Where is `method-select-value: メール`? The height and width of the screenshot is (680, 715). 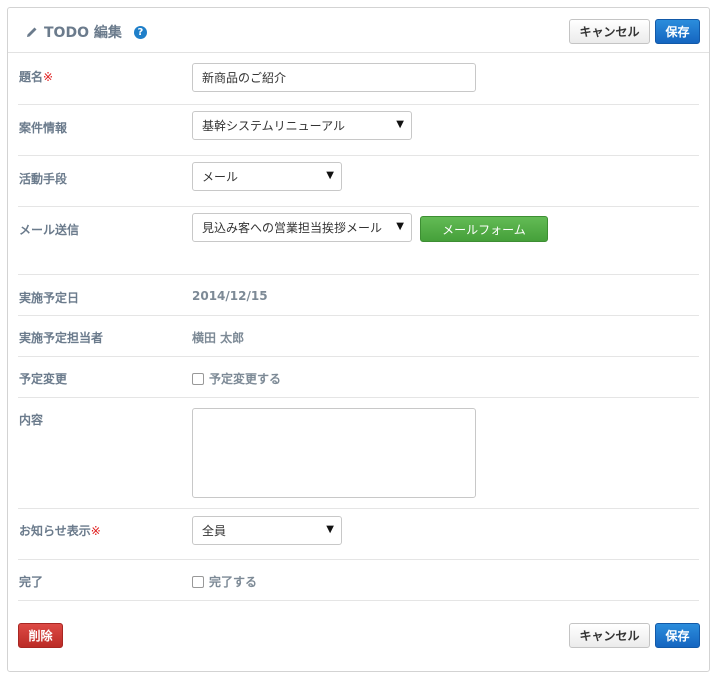 method-select-value: メール is located at coordinates (220, 177).